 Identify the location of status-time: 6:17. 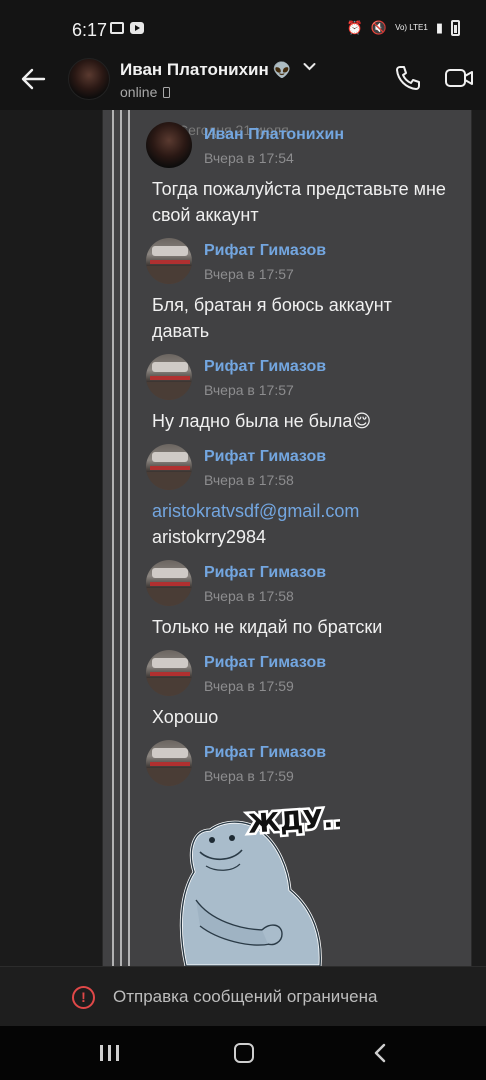
(90, 30).